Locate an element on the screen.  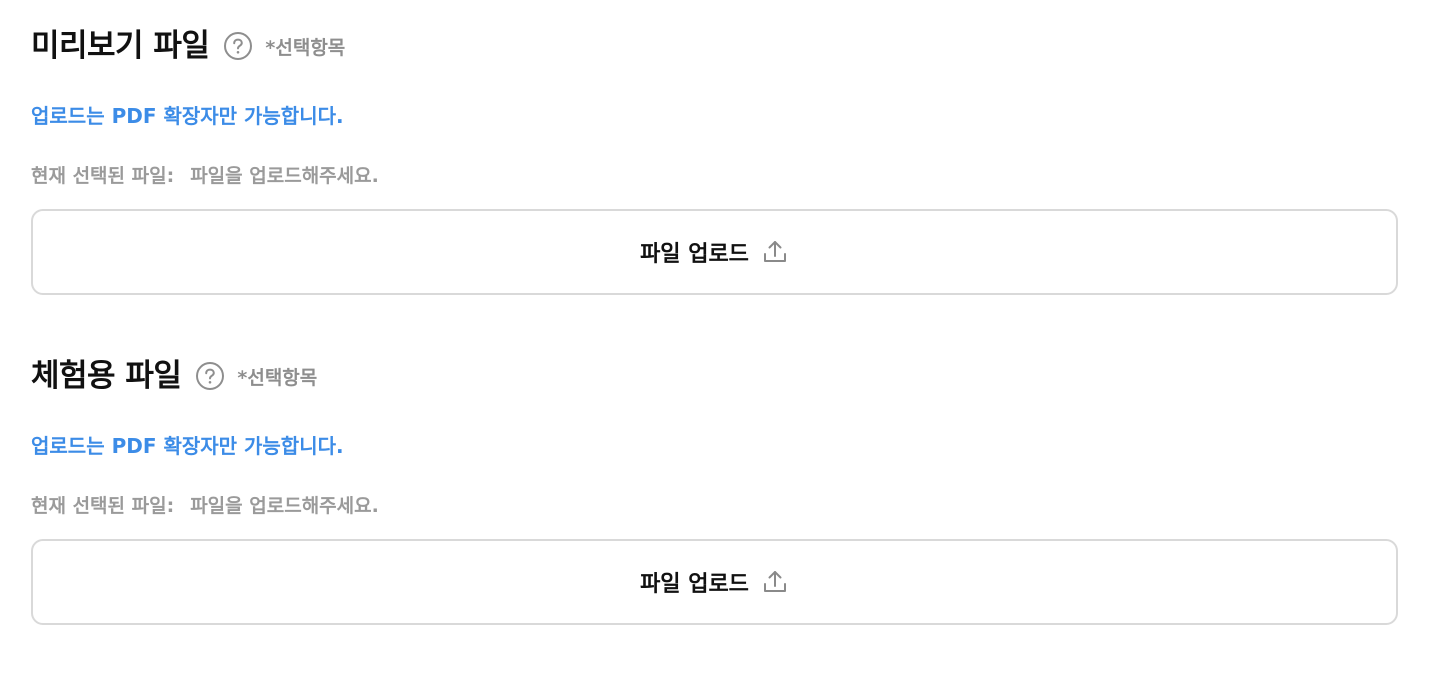
section-title: 체험용 파일 is located at coordinates (106, 376).